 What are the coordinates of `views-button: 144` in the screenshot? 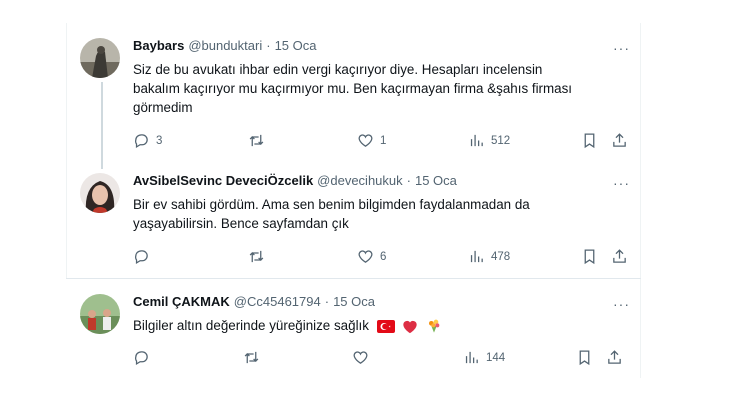 It's located at (484, 357).